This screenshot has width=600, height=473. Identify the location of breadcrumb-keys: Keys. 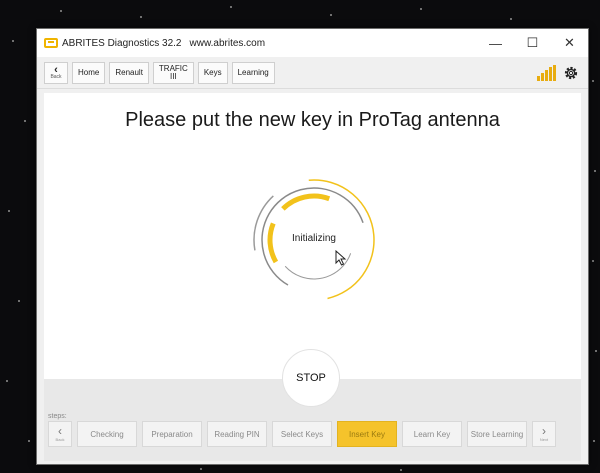
(212, 72).